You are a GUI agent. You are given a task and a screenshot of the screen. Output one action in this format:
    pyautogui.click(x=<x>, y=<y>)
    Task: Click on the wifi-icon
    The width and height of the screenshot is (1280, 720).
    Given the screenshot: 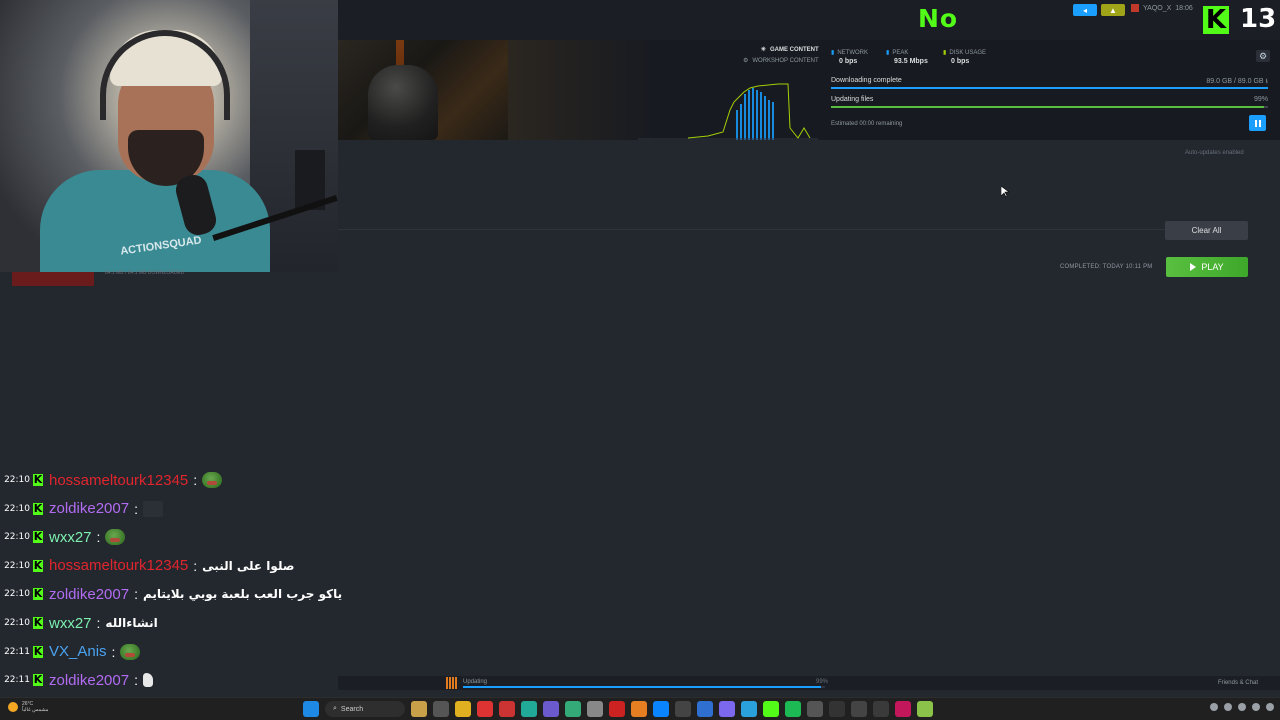 What is the action you would take?
    pyautogui.click(x=1228, y=707)
    